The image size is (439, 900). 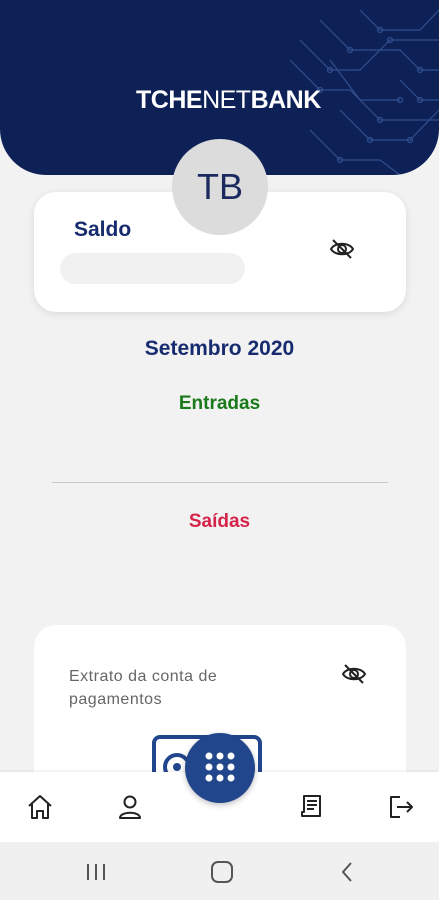 I want to click on recents-icon, so click(x=96, y=872).